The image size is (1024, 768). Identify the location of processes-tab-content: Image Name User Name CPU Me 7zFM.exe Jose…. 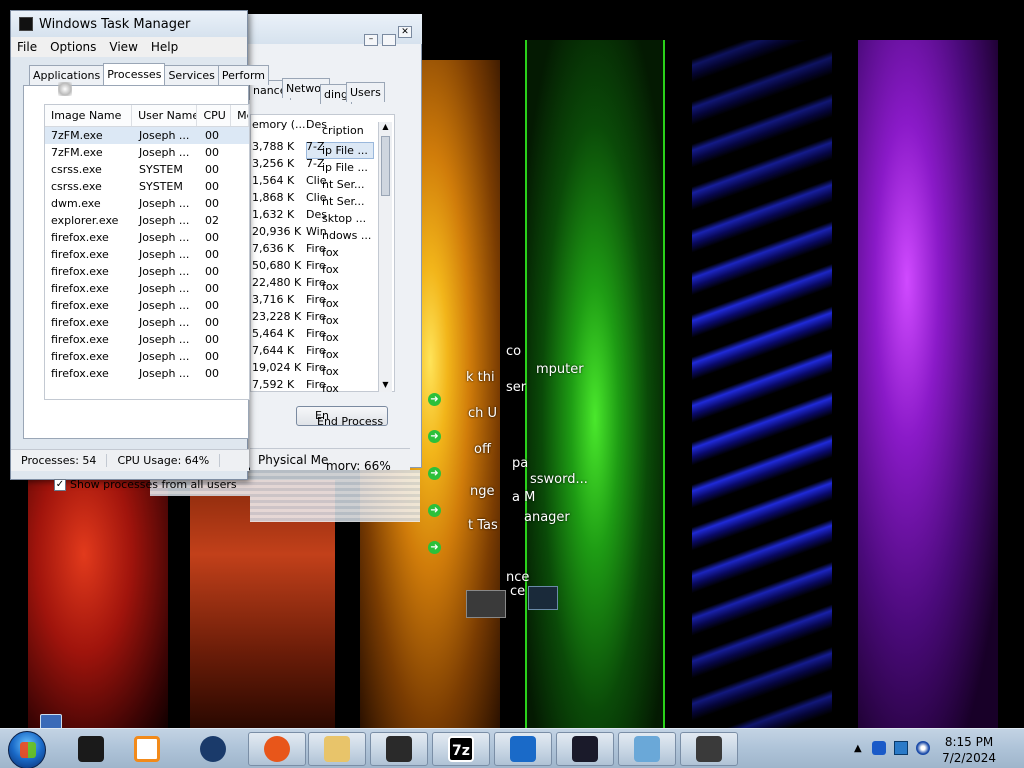
(136, 288).